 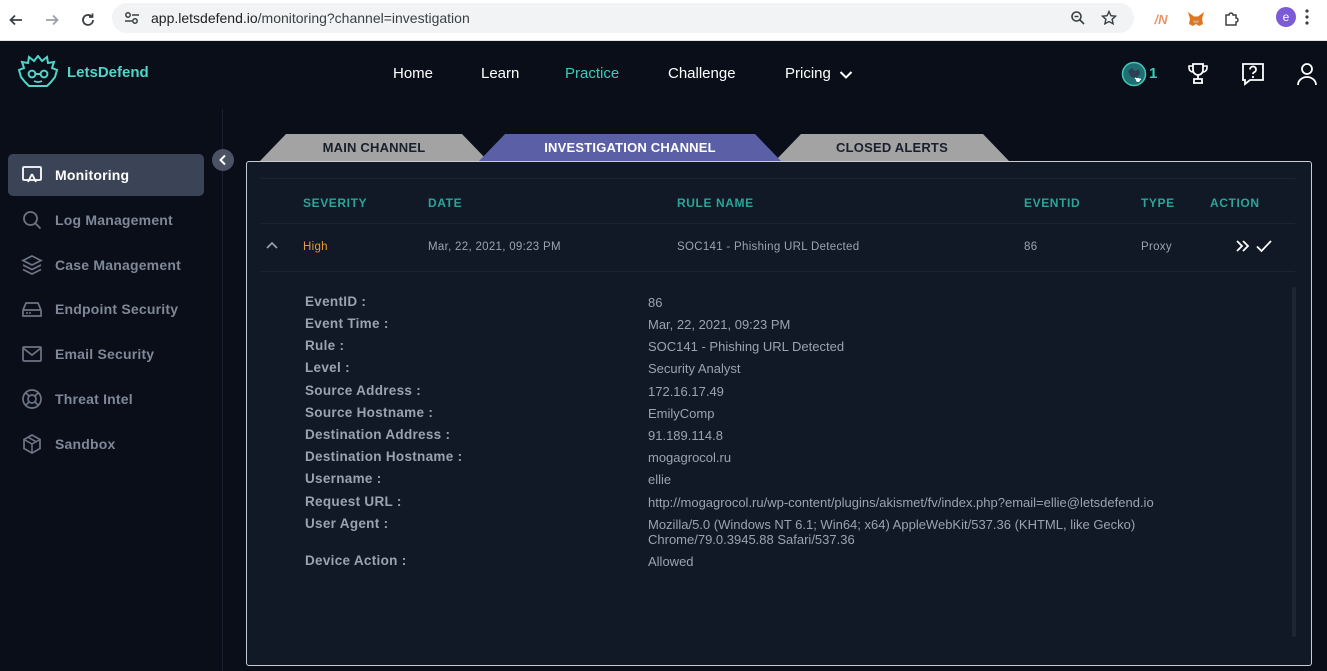 I want to click on reload-button, so click(x=88, y=20).